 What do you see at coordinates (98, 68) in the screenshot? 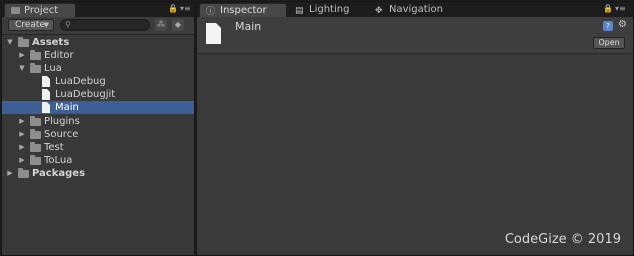
I see `tree-item-lua: ▼ Lua` at bounding box center [98, 68].